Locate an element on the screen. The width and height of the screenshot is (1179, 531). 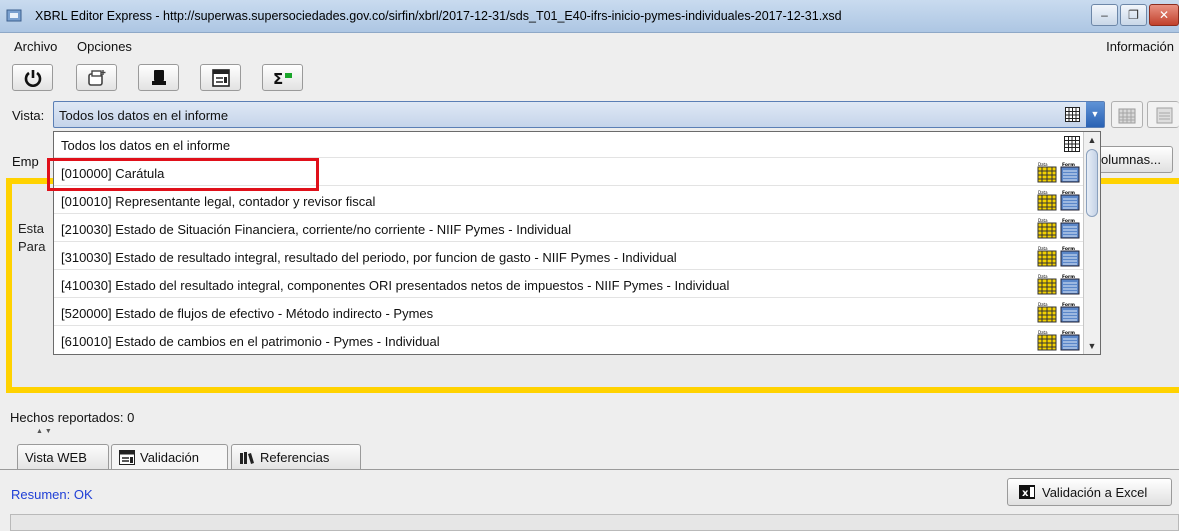
sigma-icon: Σ is located at coordinates (282, 78).